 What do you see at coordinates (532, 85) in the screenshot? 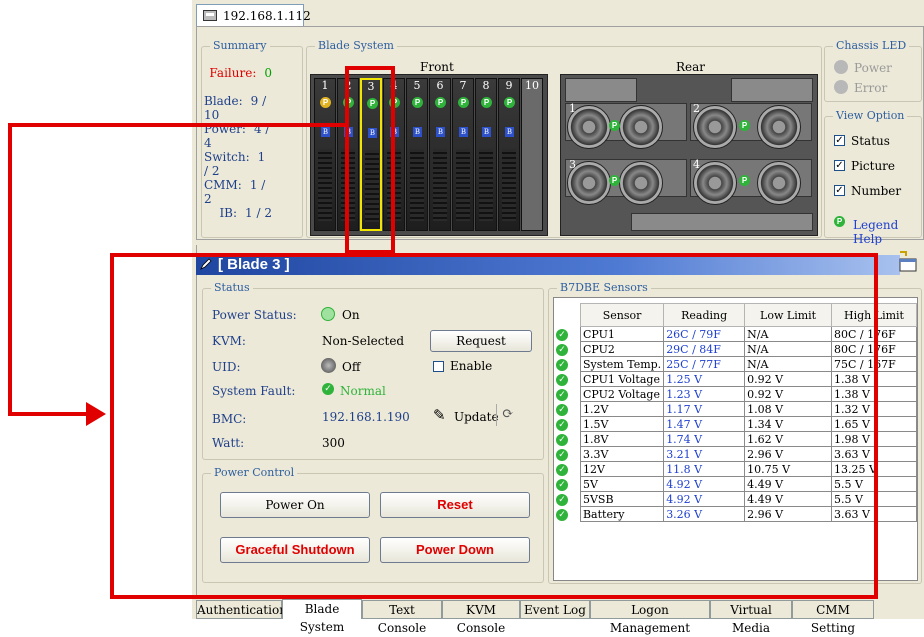
I see `slot-number: 10` at bounding box center [532, 85].